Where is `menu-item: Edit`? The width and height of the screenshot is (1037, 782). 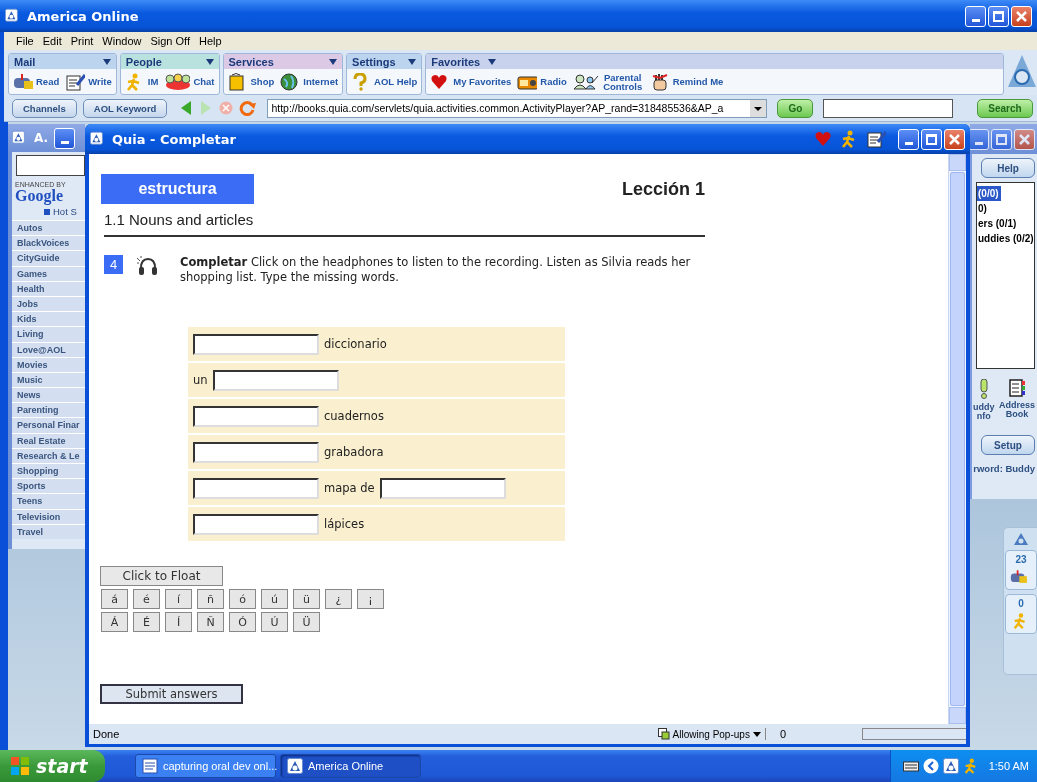
menu-item: Edit is located at coordinates (52, 41).